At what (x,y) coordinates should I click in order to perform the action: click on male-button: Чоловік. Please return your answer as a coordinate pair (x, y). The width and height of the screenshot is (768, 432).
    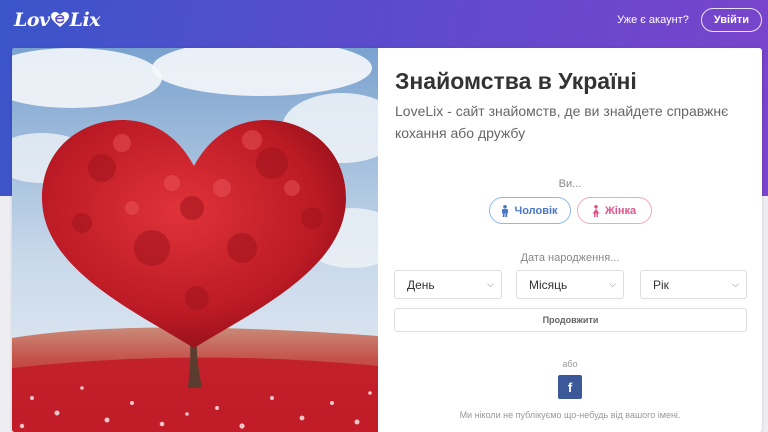
    Looking at the image, I should click on (529, 210).